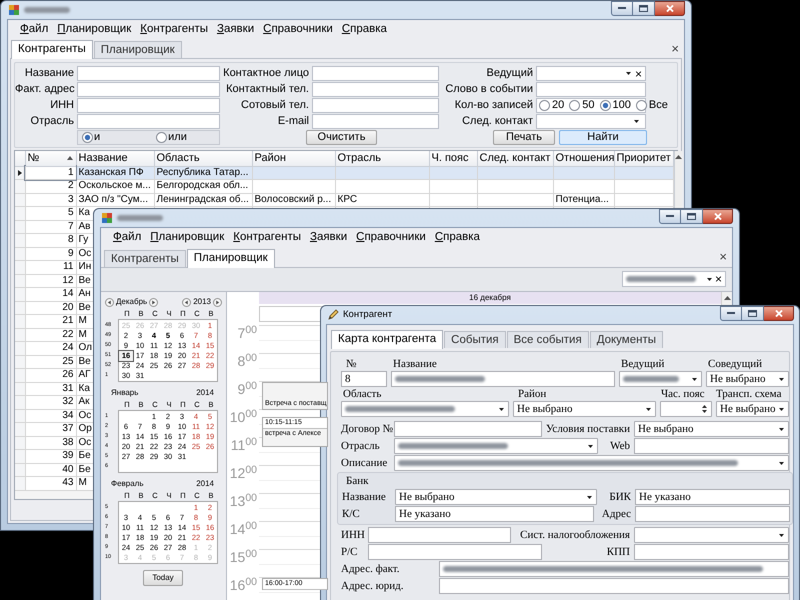 The height and width of the screenshot is (600, 800). I want to click on column-header: Приоритет, so click(643, 158).